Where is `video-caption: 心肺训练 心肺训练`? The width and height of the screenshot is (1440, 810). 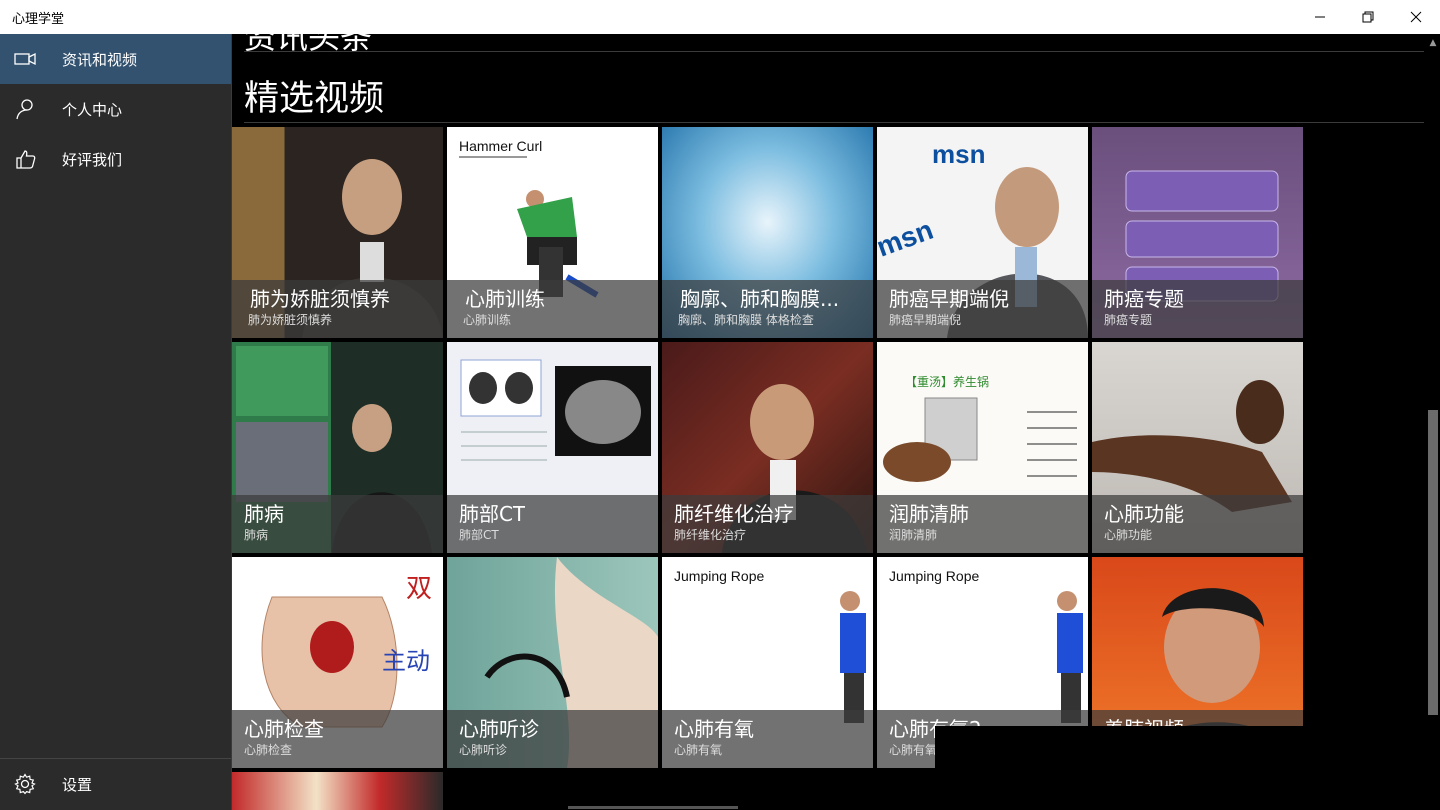
video-caption: 心肺训练 心肺训练 is located at coordinates (552, 309).